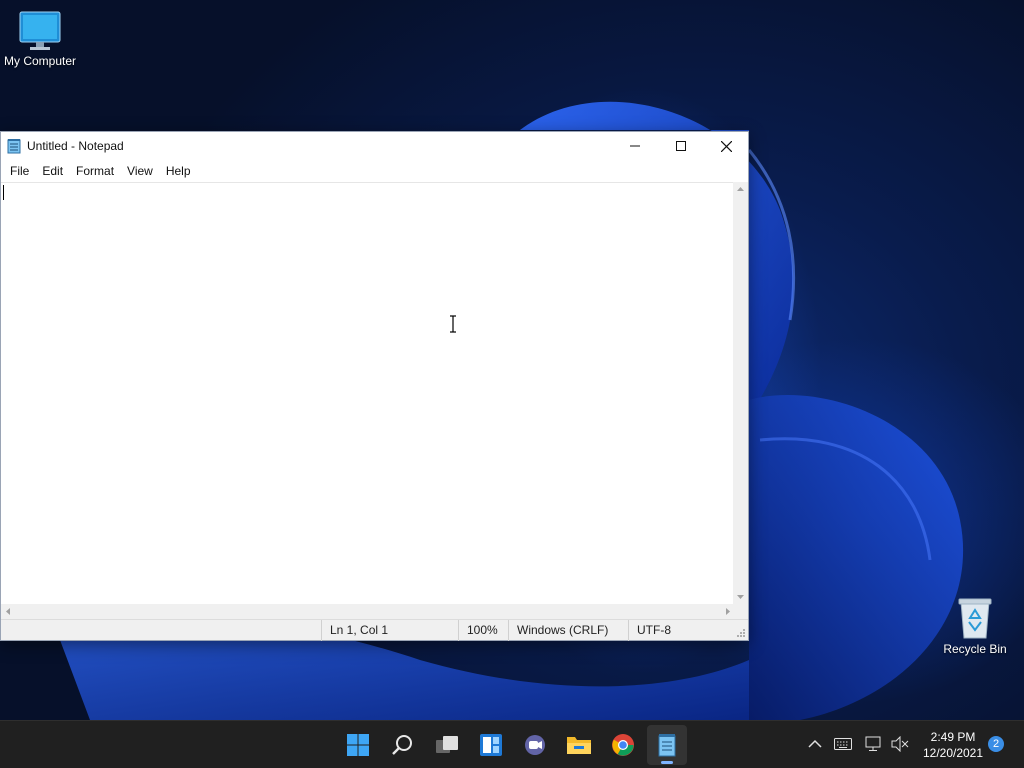 The width and height of the screenshot is (1024, 768). I want to click on chevron-up-icon, so click(815, 743).